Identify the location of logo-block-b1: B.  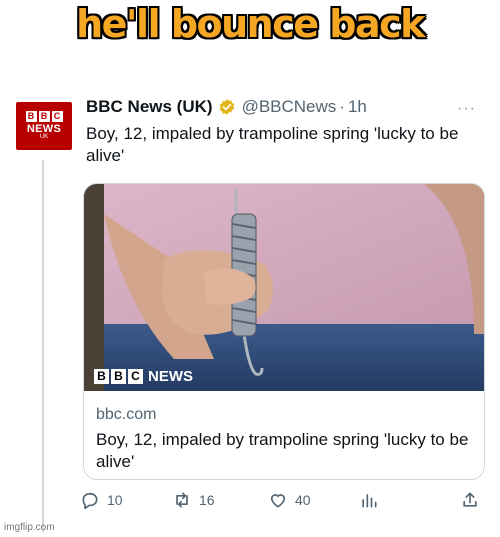
(101, 376).